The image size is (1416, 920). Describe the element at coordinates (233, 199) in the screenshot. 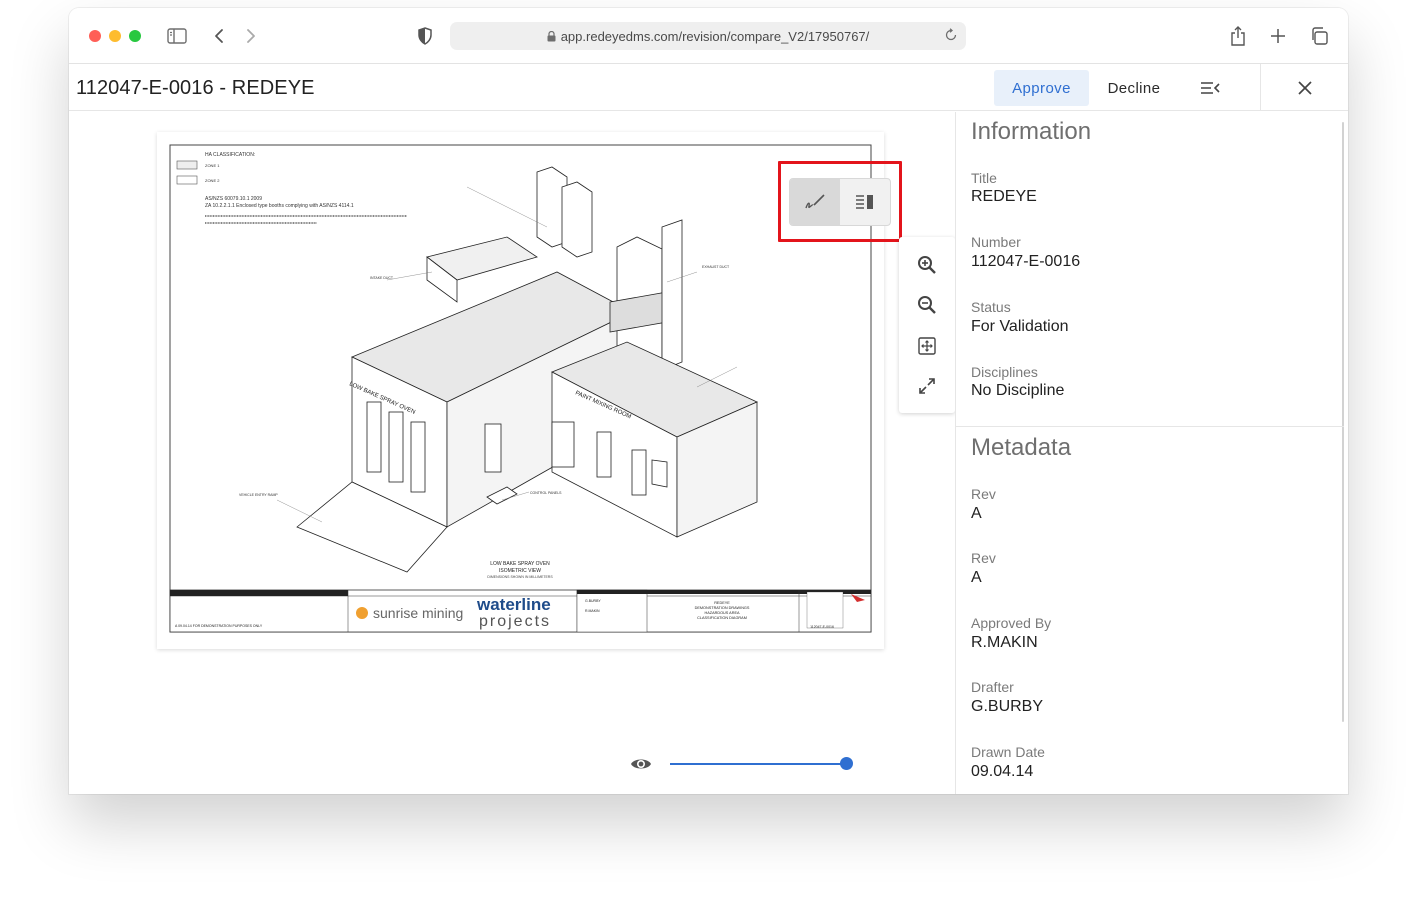

I see `standard-line-1: AS/NZS 60079.10.1 2009` at that location.